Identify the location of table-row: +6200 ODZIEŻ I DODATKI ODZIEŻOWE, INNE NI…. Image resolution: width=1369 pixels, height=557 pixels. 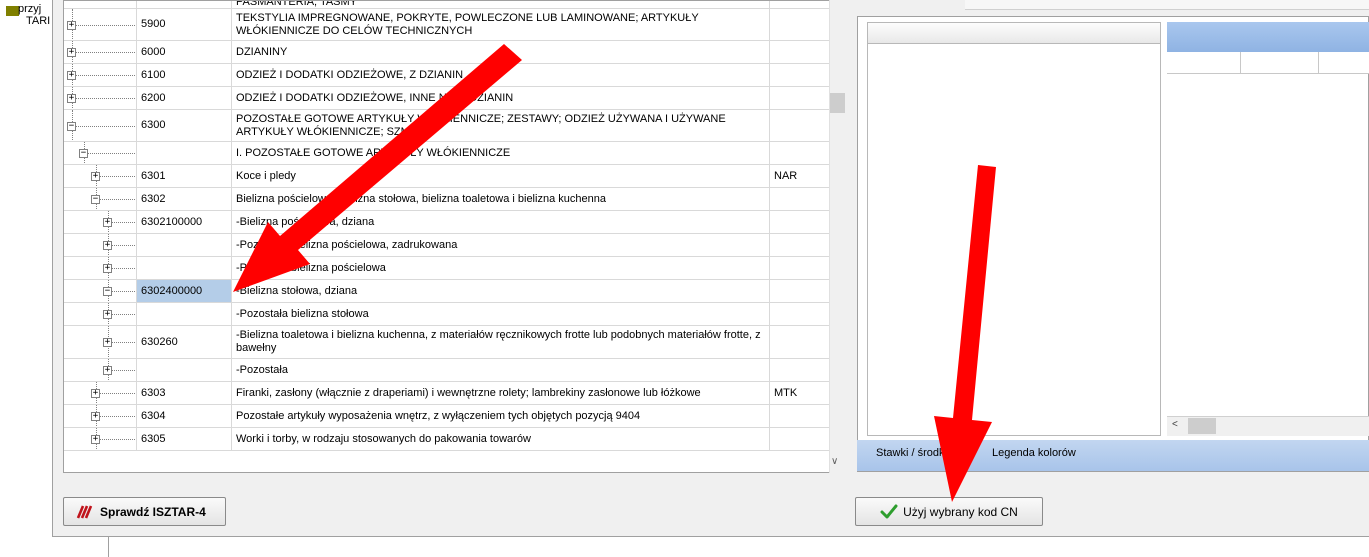
(447, 98).